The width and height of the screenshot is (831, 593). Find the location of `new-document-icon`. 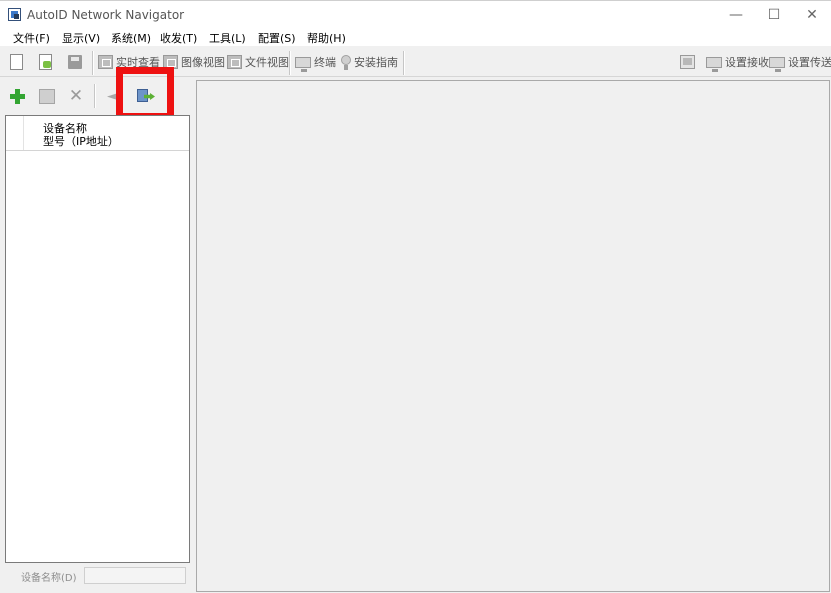

new-document-icon is located at coordinates (16, 62).